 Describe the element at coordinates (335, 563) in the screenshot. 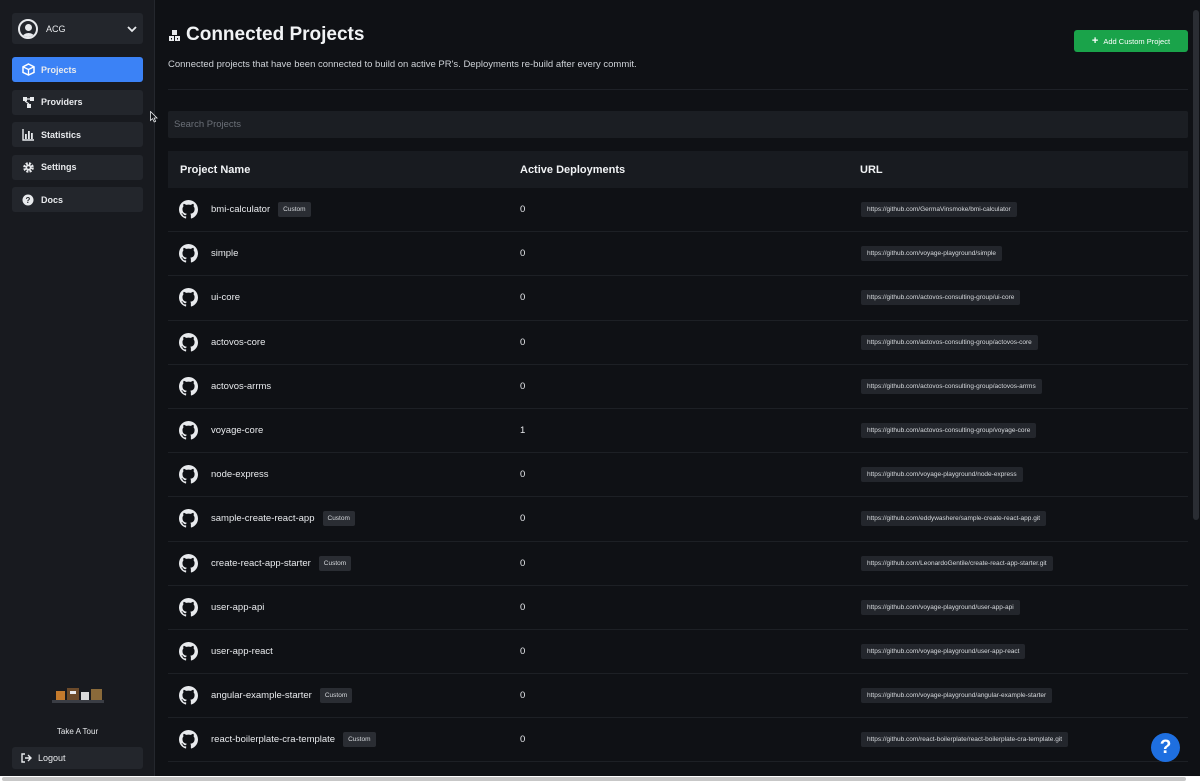

I see `custom-badge: Custom` at that location.